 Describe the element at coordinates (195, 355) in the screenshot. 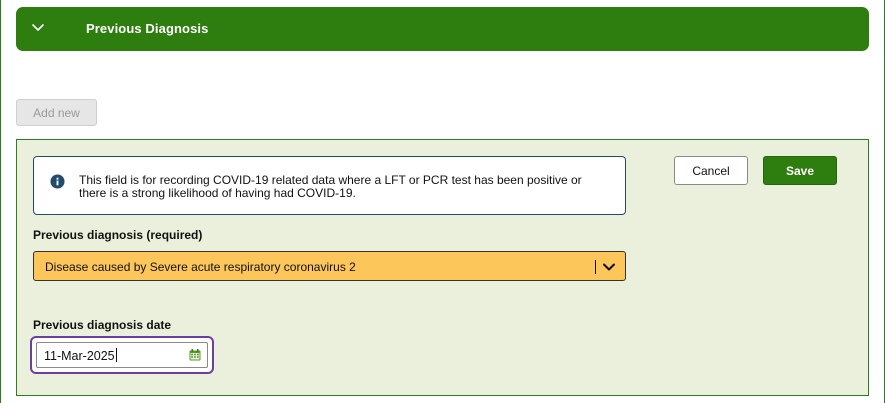

I see `calendar-icon` at that location.